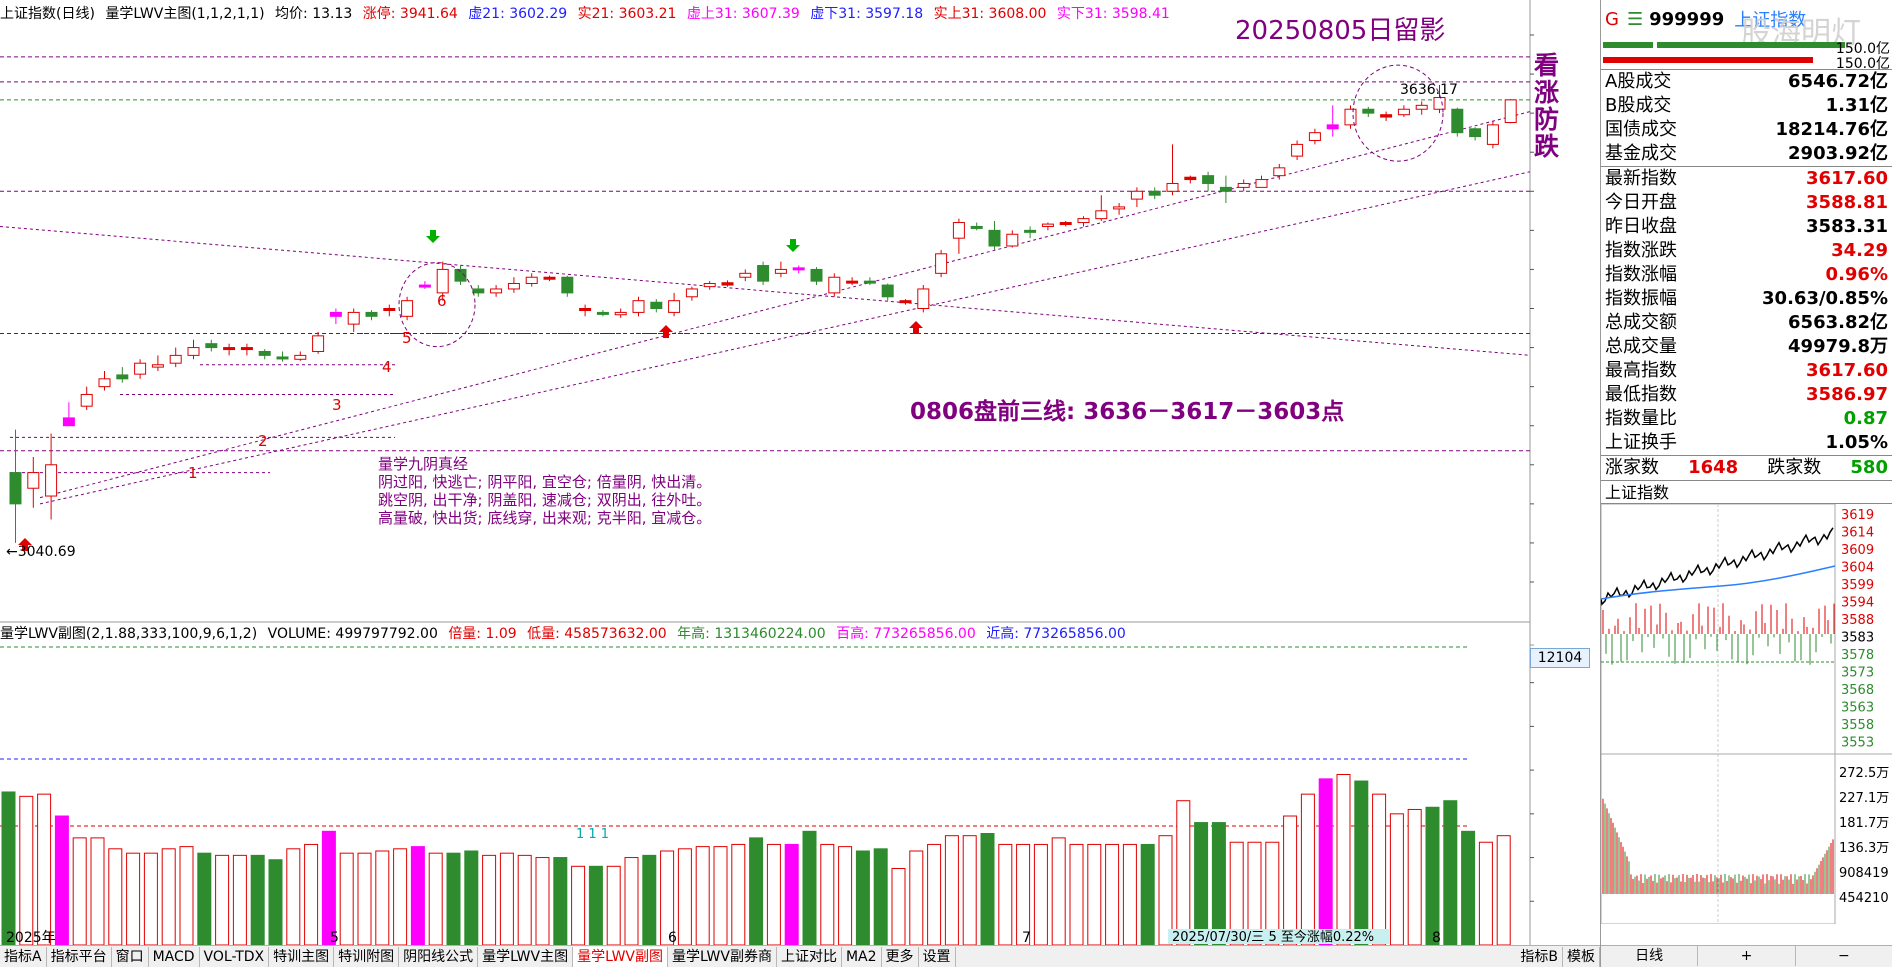  Describe the element at coordinates (1641, 226) in the screenshot. I see `stat-label: 昨日收盘` at that location.